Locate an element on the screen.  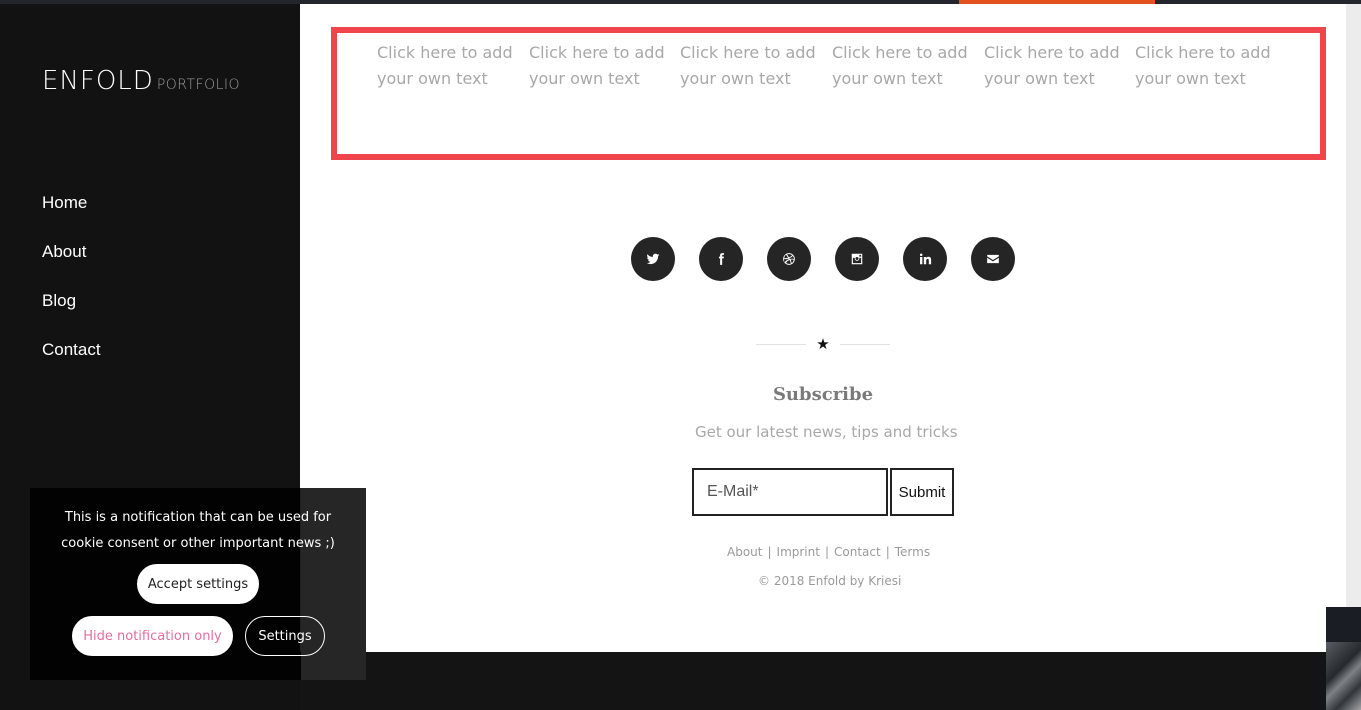
subscribe-subtitle: Get our latest news, tips and tricks is located at coordinates (826, 432).